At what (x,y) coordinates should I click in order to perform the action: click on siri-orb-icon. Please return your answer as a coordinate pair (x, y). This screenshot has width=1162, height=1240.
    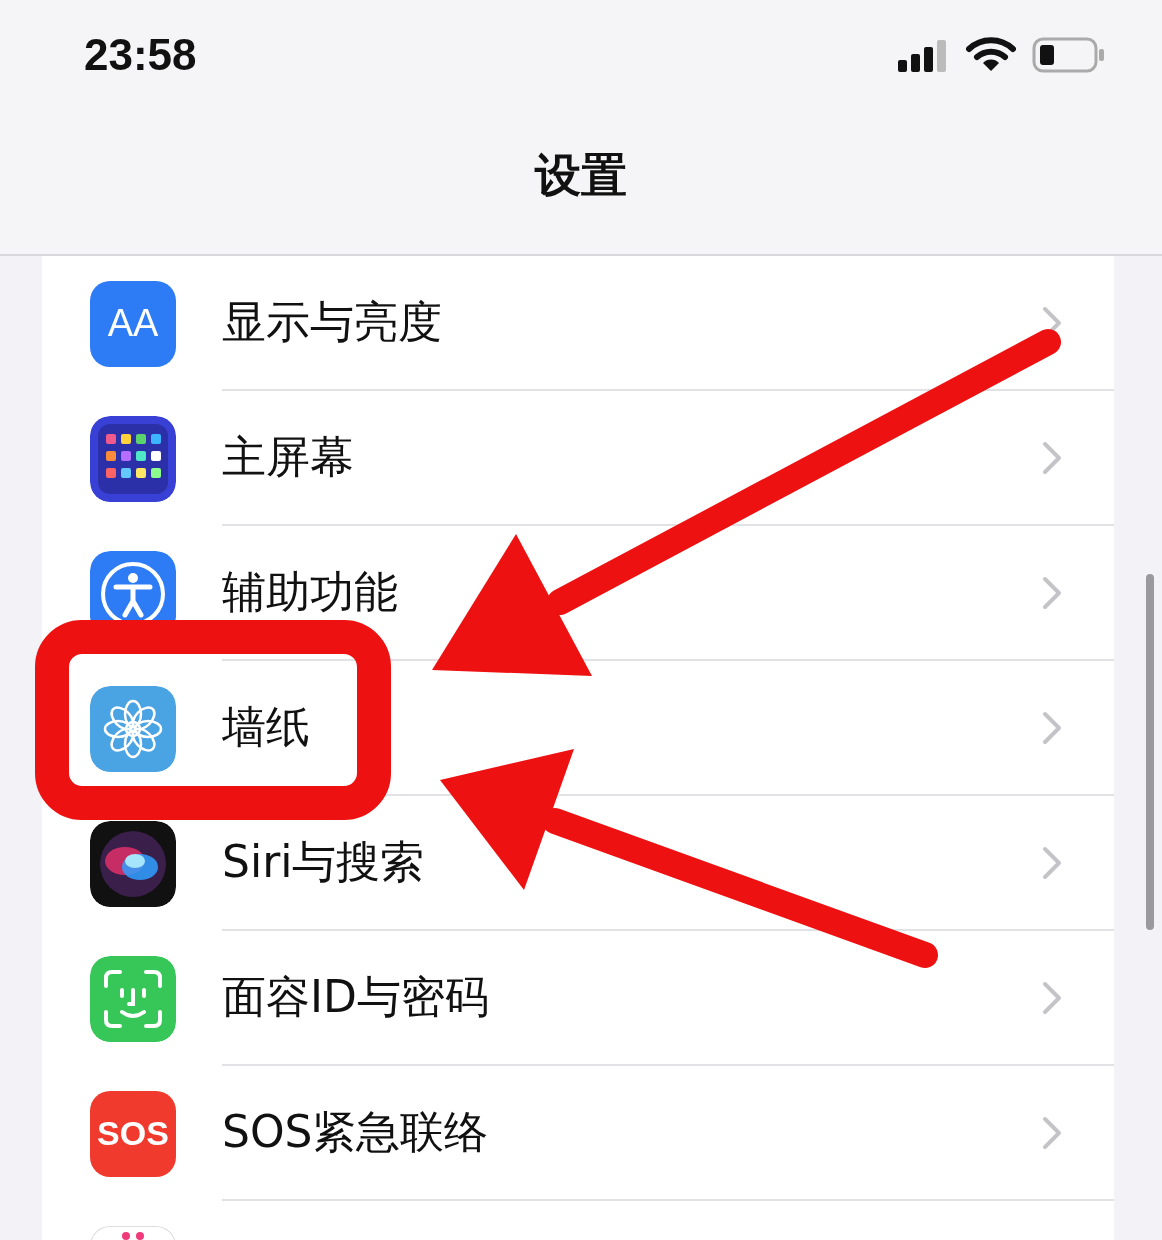
    Looking at the image, I should click on (133, 863).